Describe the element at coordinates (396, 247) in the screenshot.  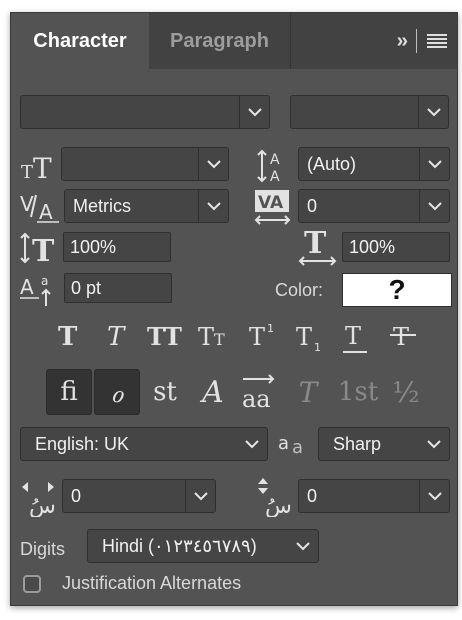
I see `horizontal-scale-input: 100%` at that location.